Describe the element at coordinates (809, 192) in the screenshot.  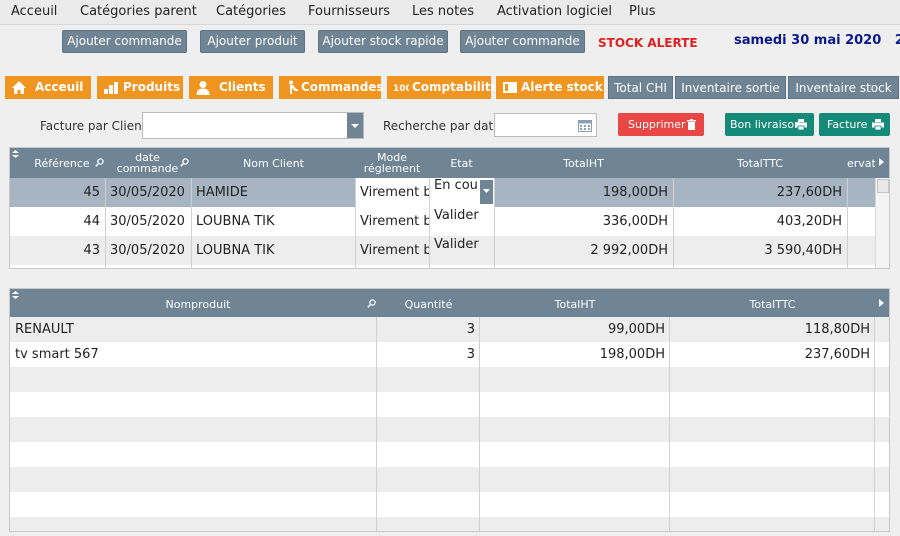
I see `cell-total-ttc: 237,60DH` at that location.